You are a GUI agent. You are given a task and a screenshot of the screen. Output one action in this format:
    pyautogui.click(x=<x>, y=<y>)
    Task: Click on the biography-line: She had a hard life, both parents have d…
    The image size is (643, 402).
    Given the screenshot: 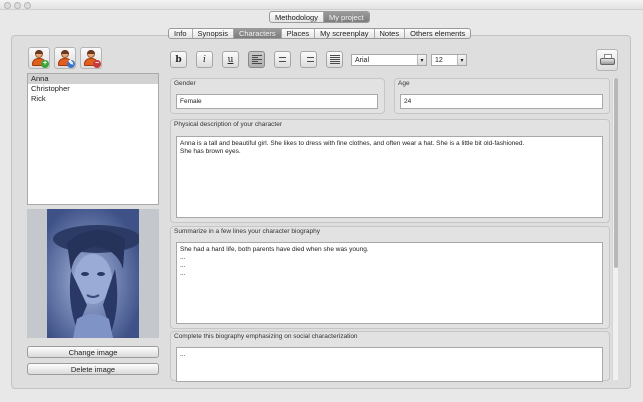 What is the action you would take?
    pyautogui.click(x=274, y=249)
    